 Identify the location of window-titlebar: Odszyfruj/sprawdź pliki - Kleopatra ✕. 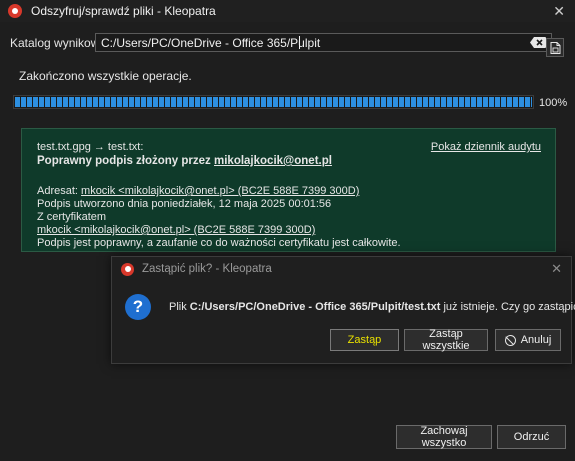
(287, 11).